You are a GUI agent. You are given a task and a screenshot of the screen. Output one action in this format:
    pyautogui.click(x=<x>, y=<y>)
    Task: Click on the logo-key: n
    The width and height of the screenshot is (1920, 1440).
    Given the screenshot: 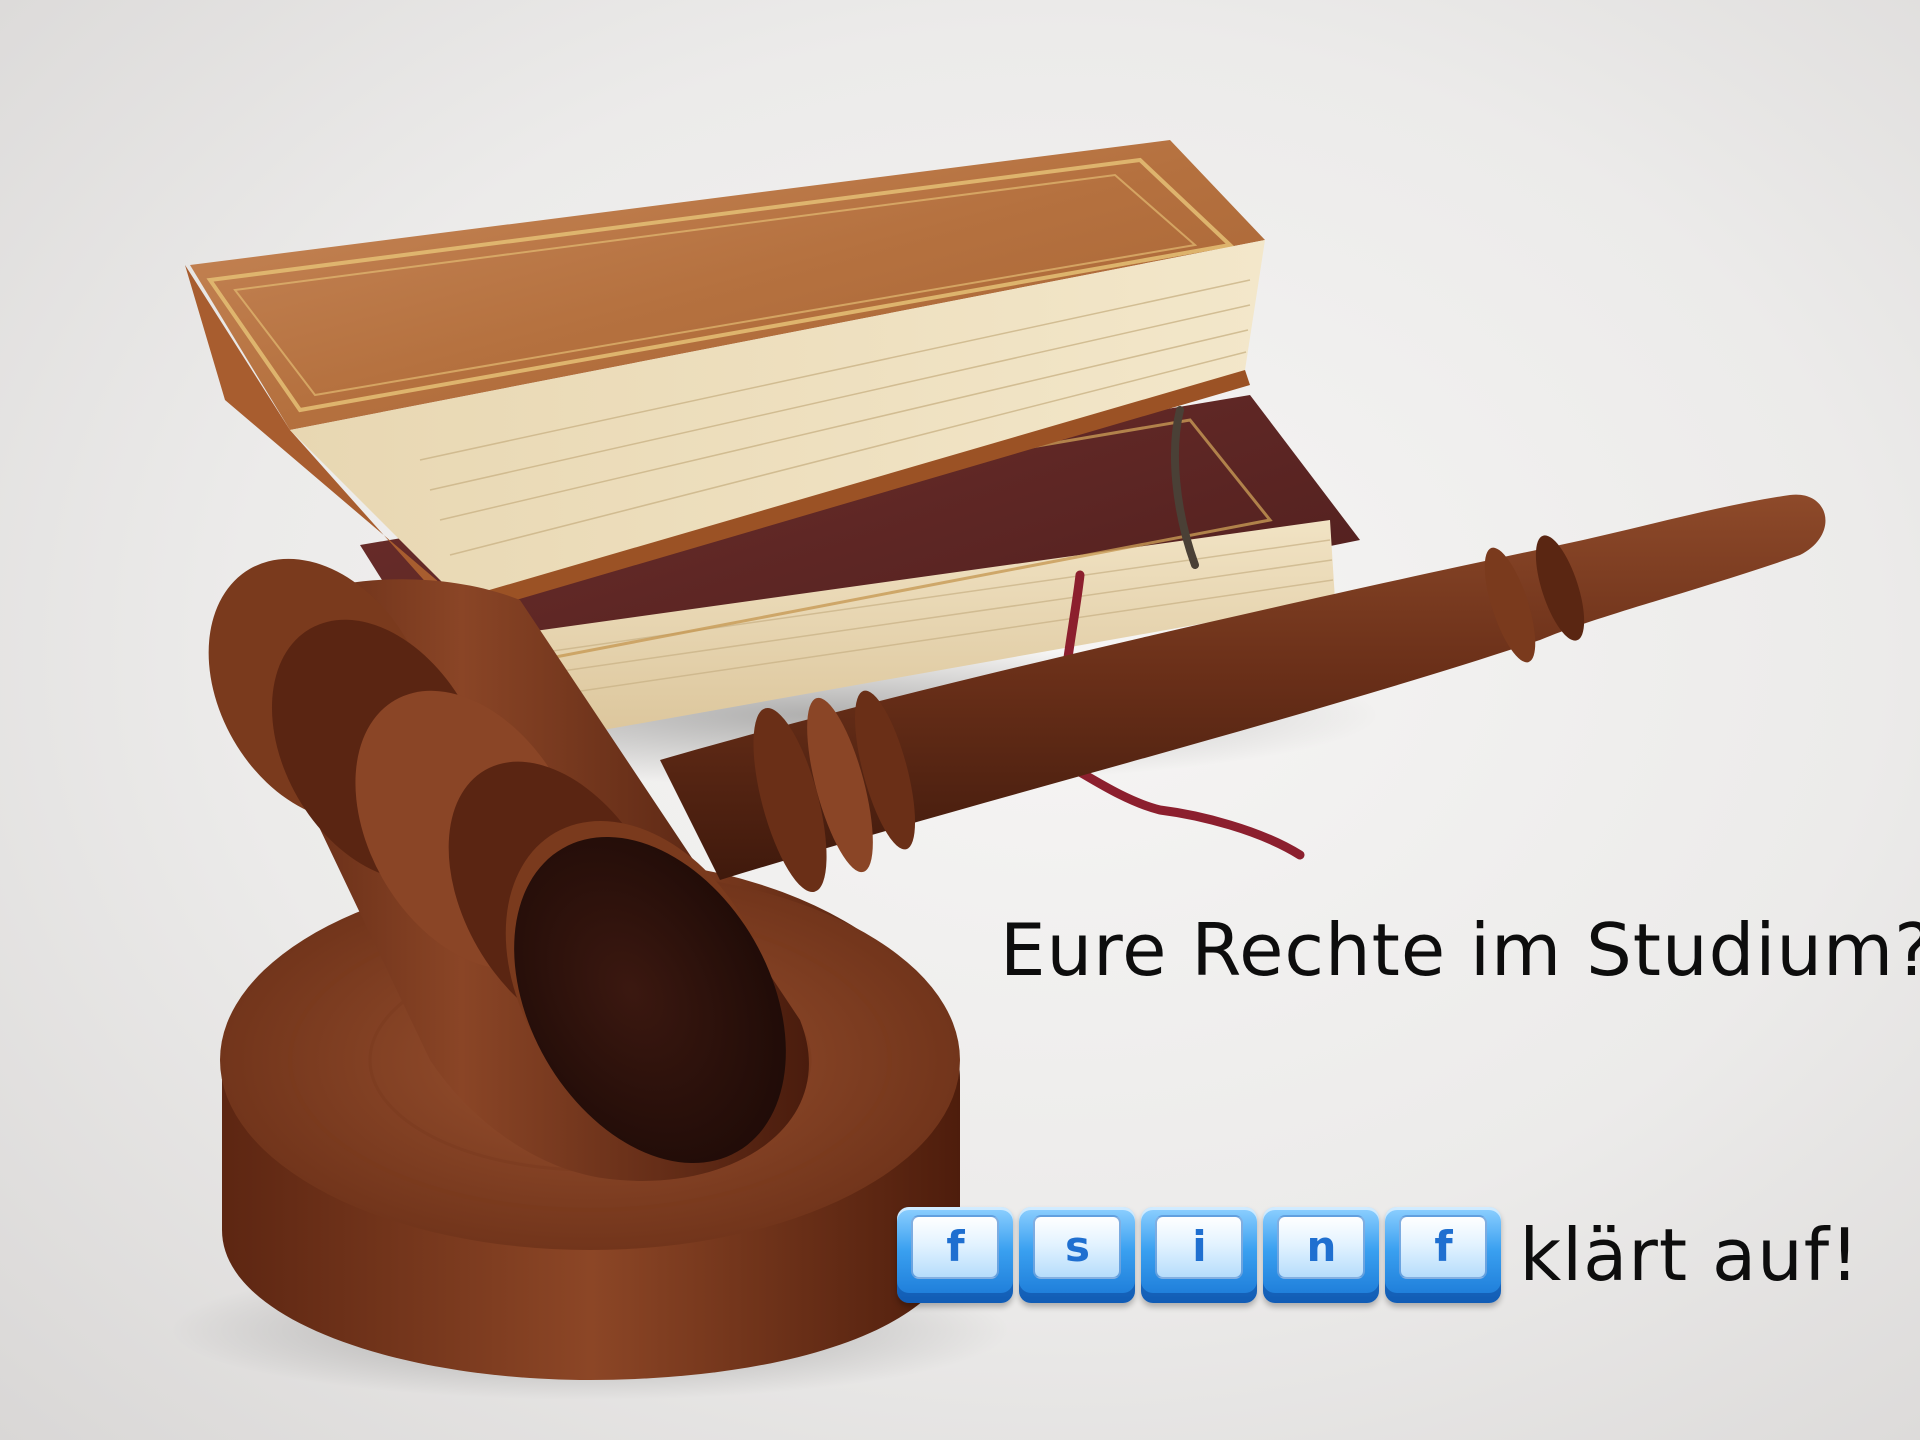 What is the action you would take?
    pyautogui.click(x=1321, y=1255)
    